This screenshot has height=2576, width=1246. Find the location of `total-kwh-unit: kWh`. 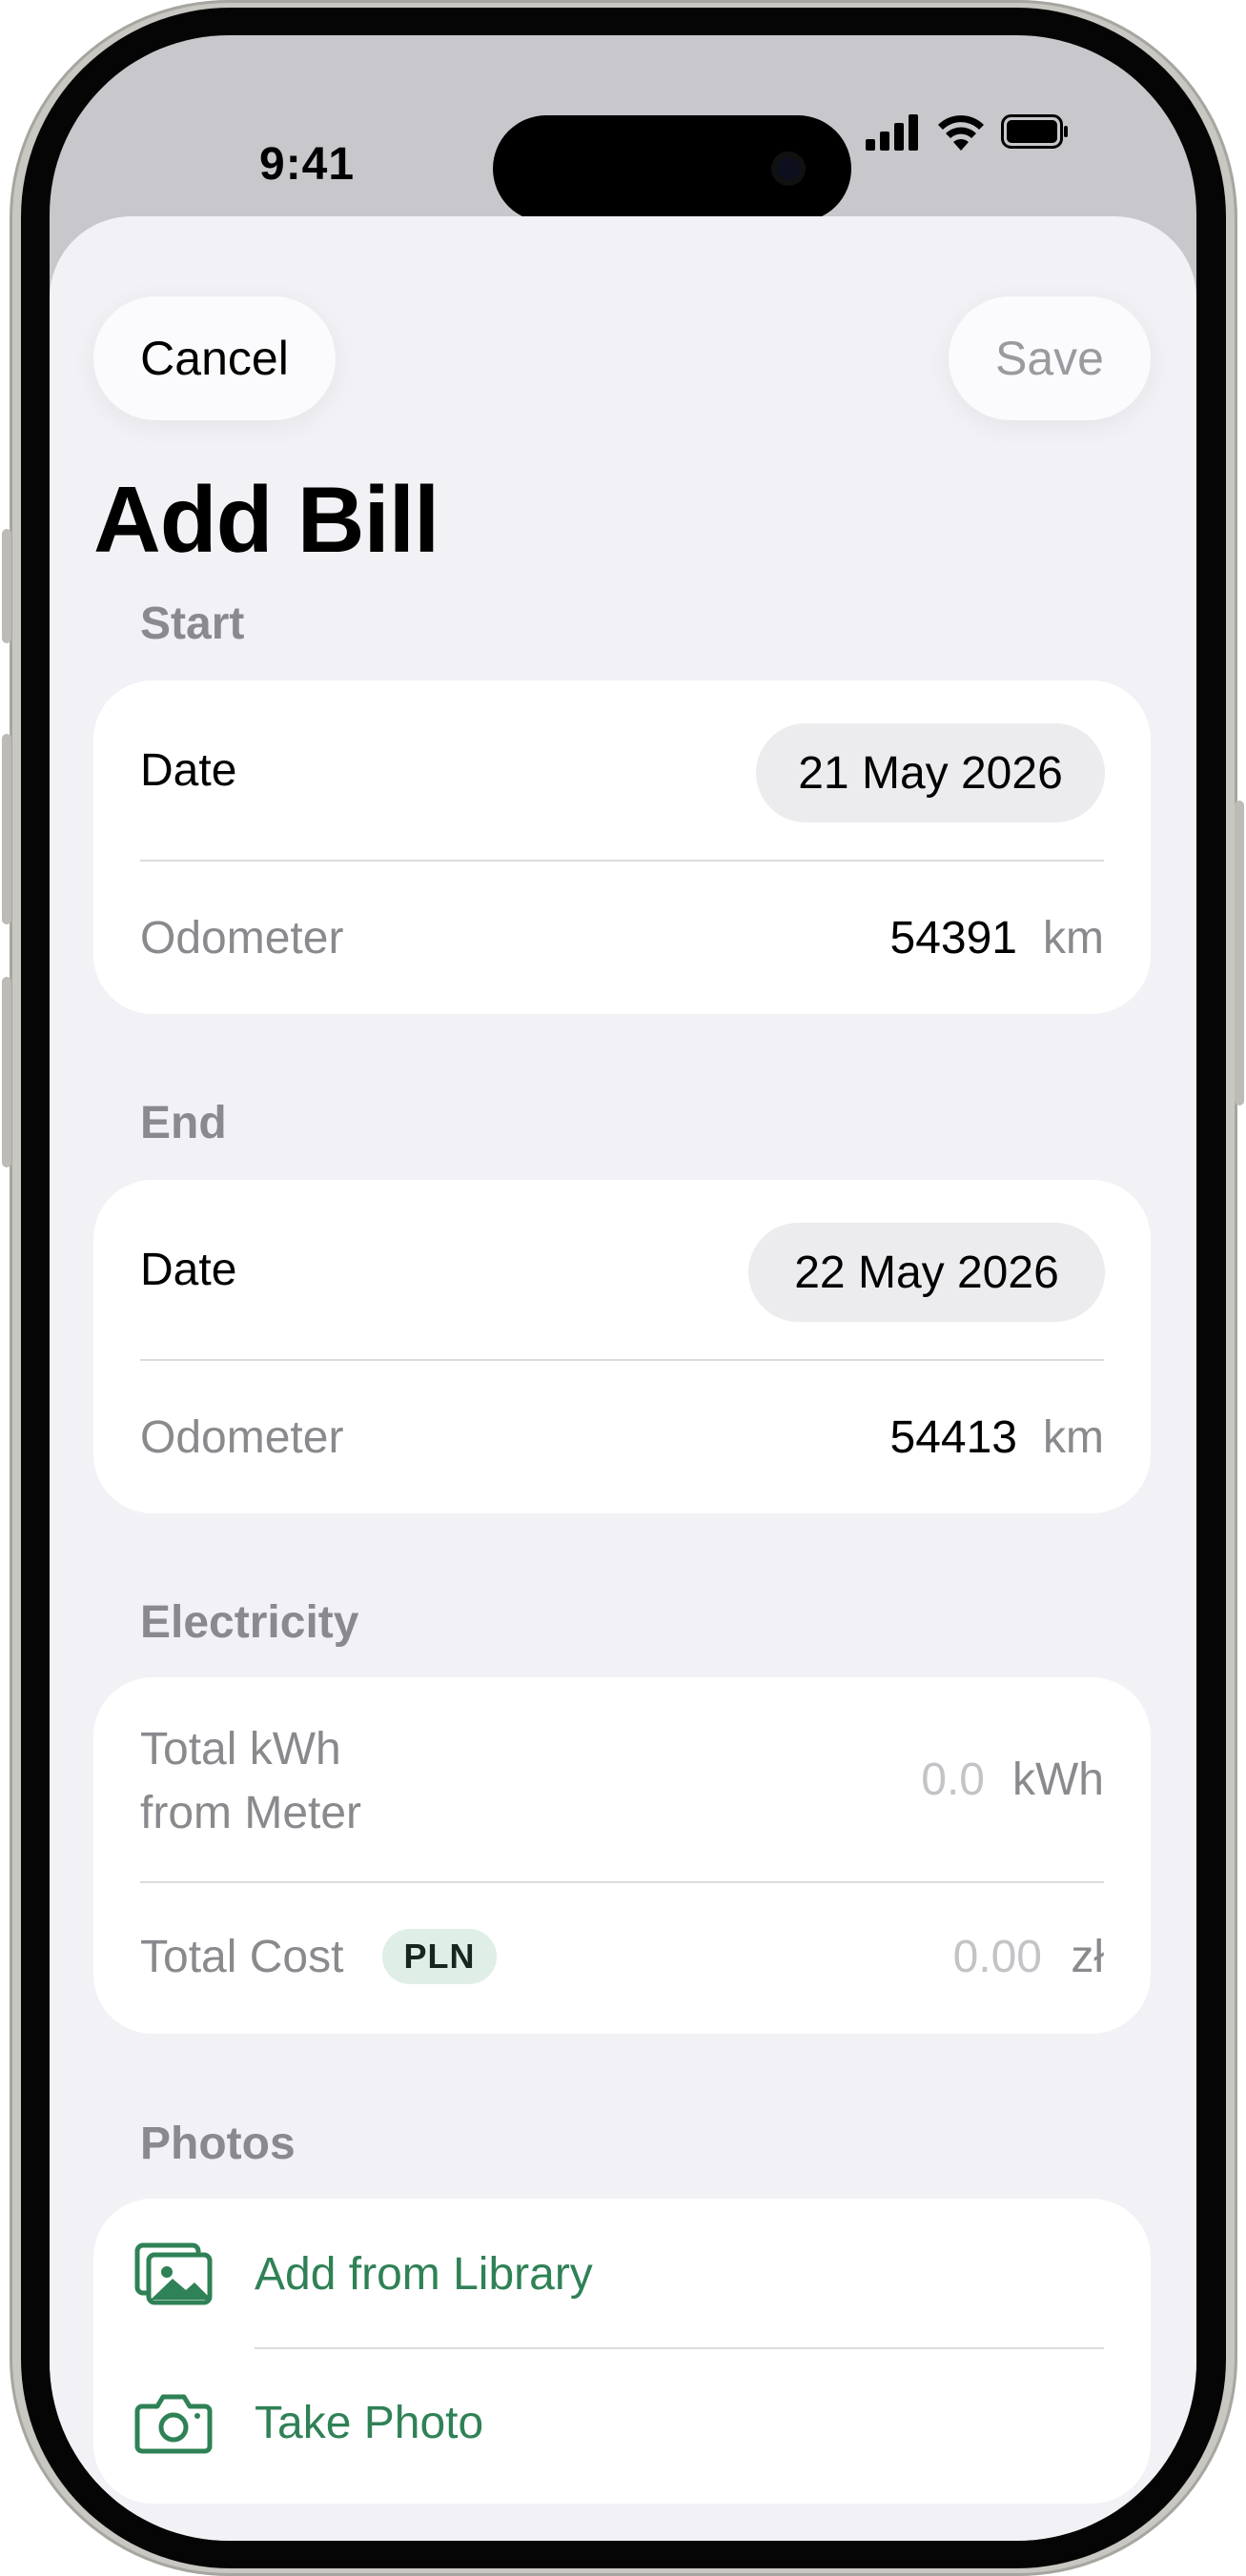

total-kwh-unit: kWh is located at coordinates (1058, 1780).